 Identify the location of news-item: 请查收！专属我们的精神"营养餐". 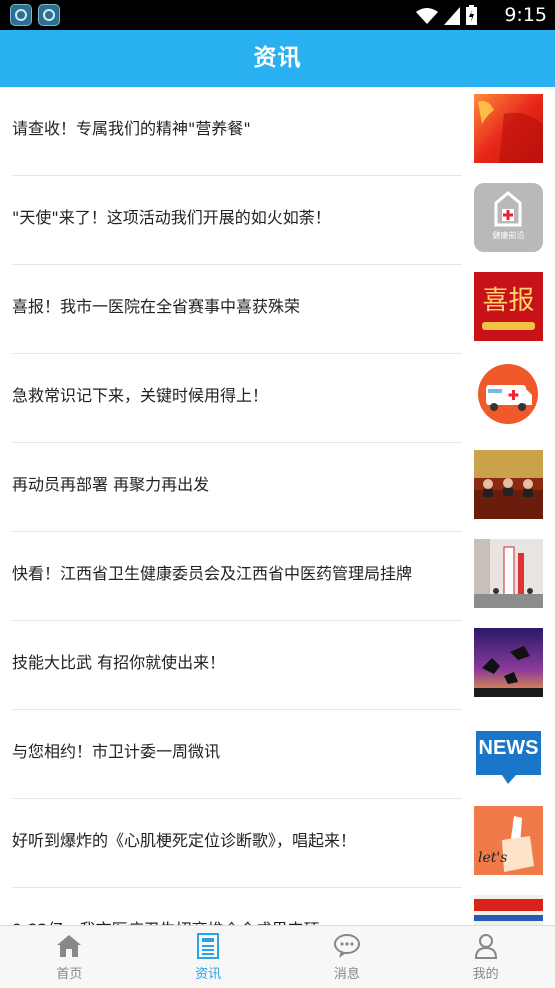
(283, 131).